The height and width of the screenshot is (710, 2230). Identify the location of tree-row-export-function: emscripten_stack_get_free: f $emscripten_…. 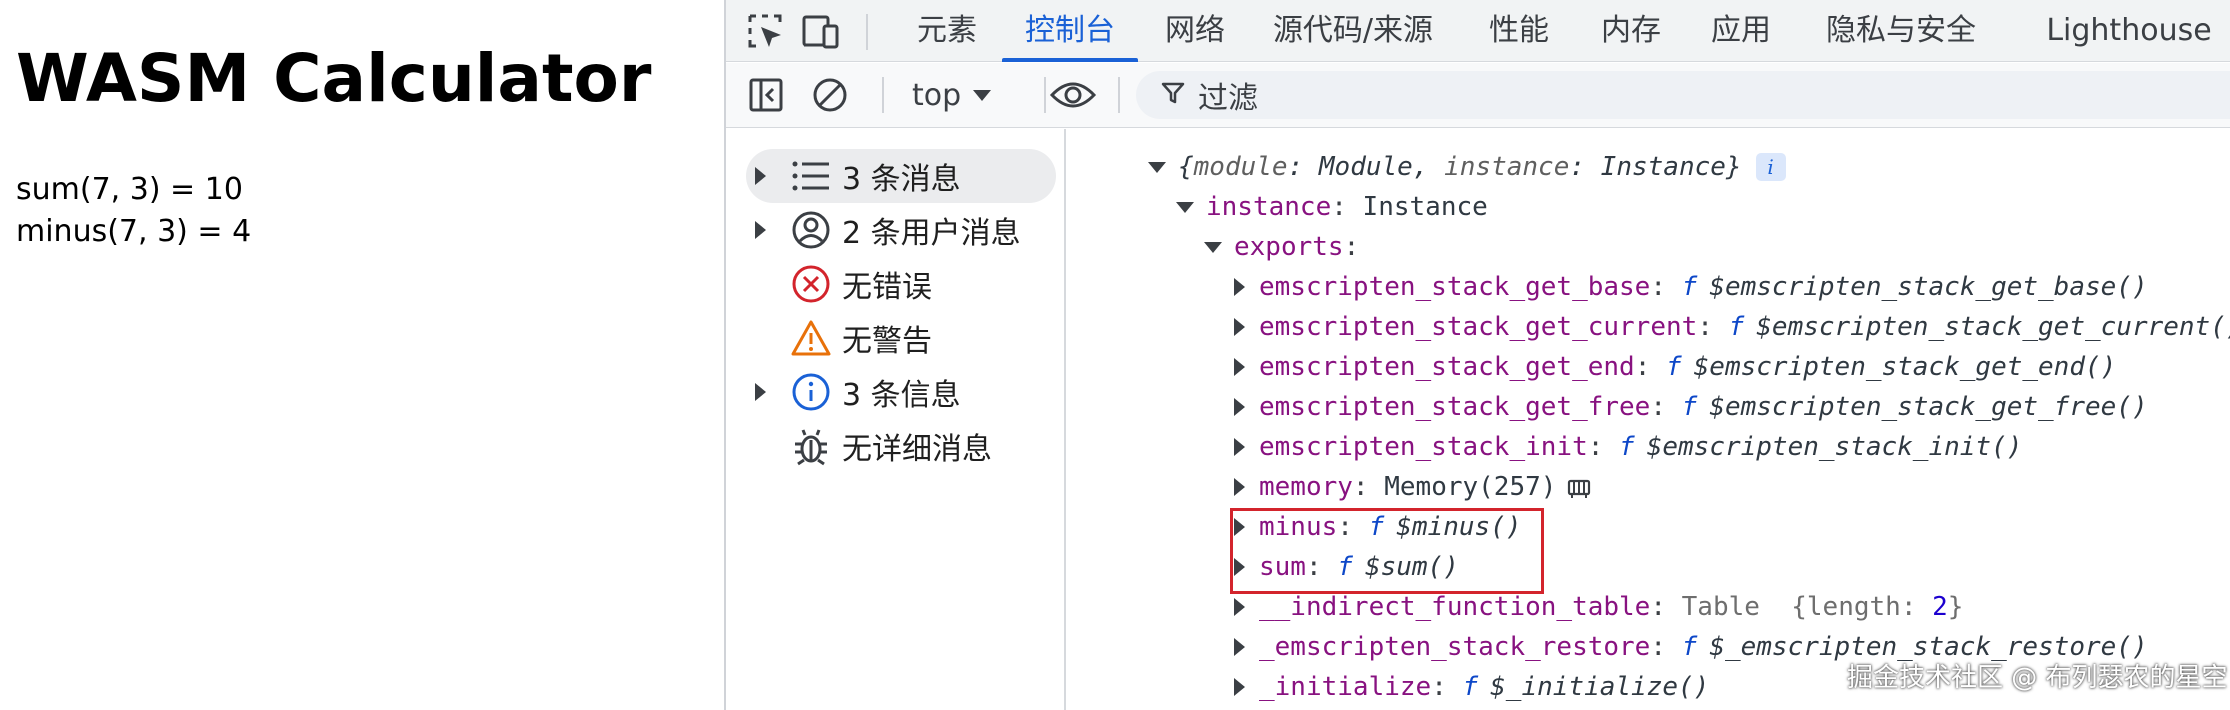
(1691, 407).